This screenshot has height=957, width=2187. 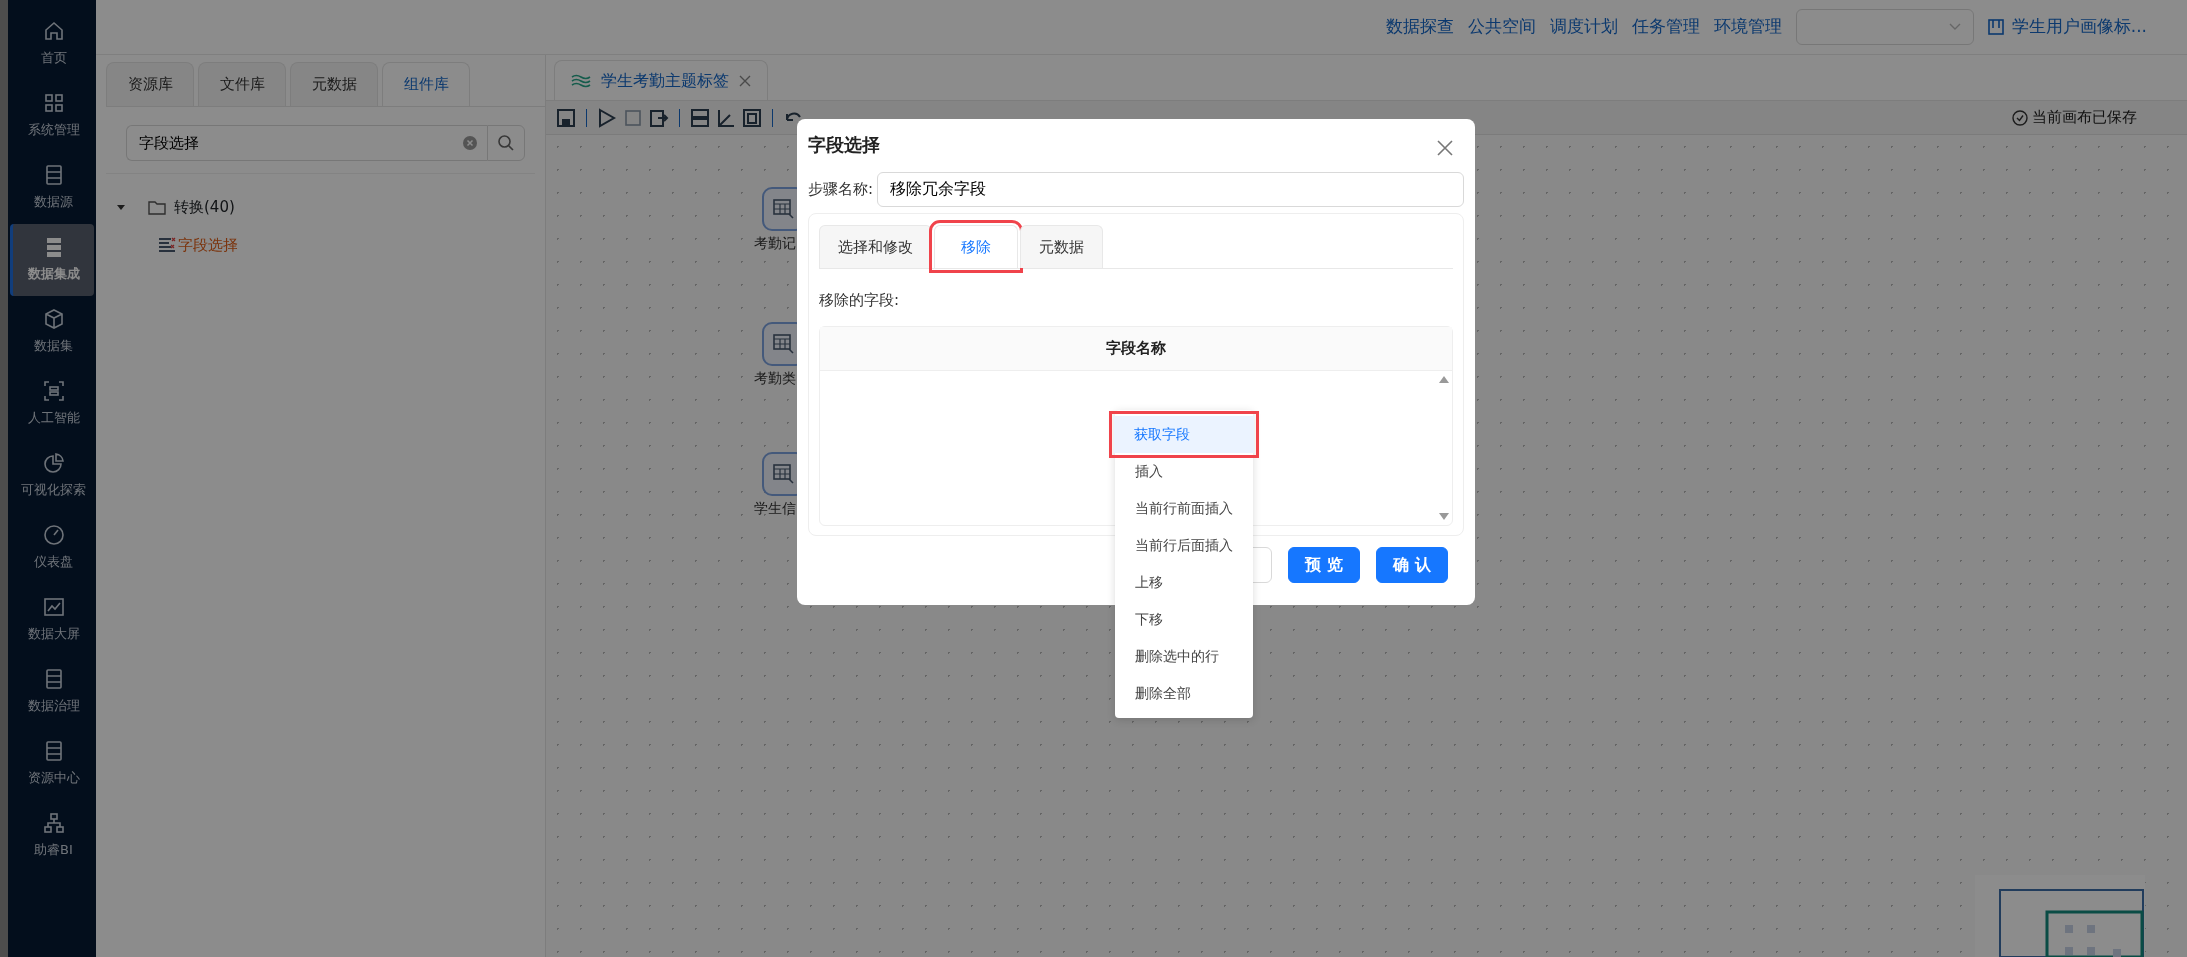 What do you see at coordinates (53, 31) in the screenshot?
I see `home-icon` at bounding box center [53, 31].